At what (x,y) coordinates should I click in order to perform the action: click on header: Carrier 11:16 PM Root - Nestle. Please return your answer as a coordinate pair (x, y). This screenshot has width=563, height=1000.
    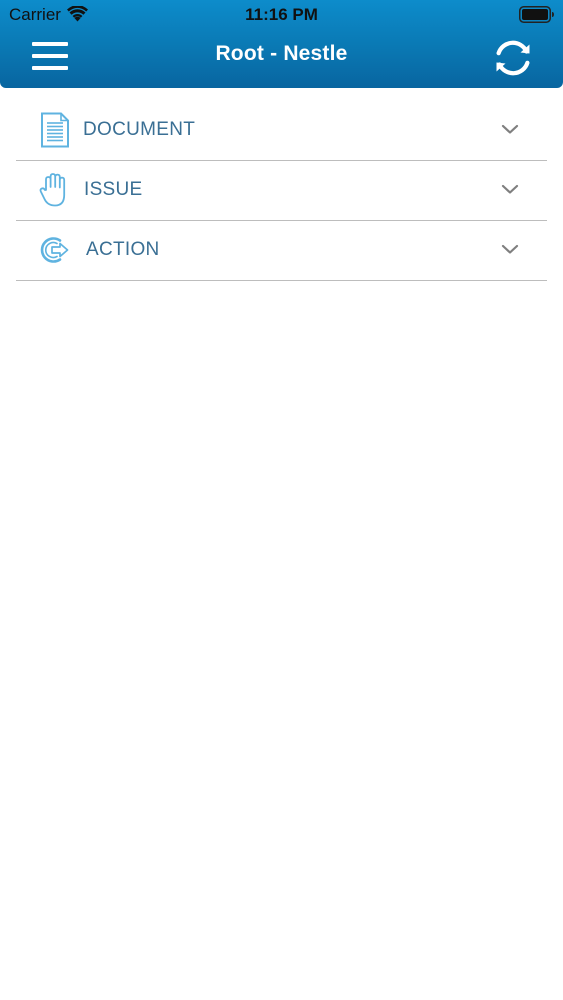
    Looking at the image, I should click on (281, 44).